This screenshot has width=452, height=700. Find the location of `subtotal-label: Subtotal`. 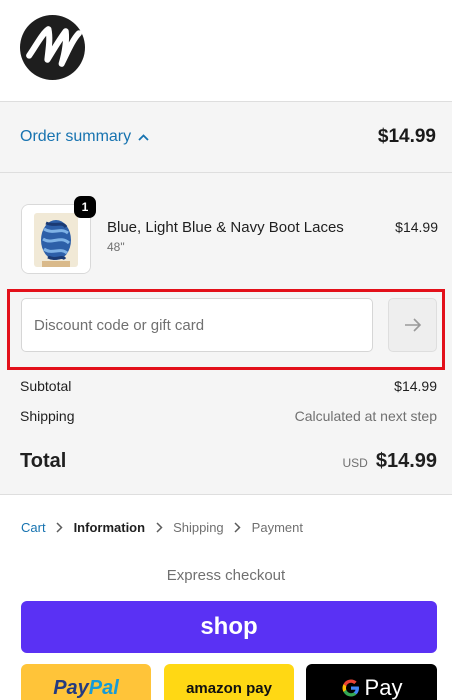

subtotal-label: Subtotal is located at coordinates (46, 386).